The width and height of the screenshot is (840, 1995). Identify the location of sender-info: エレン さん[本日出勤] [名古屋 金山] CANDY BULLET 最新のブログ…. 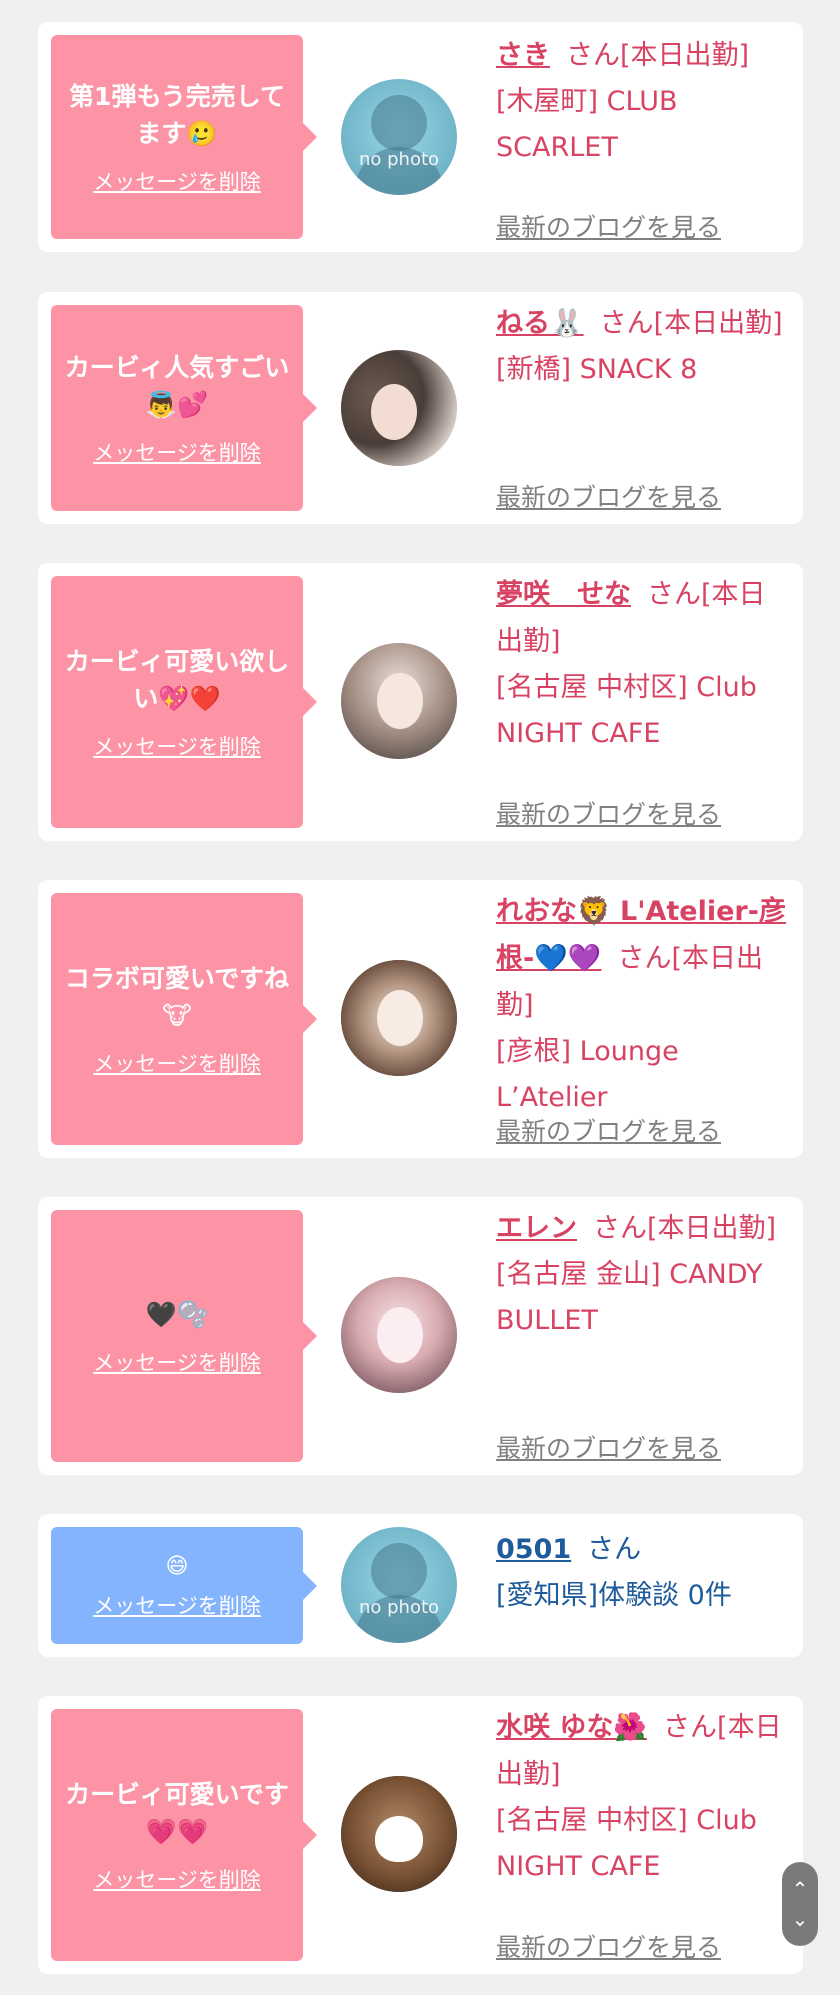
(643, 1334).